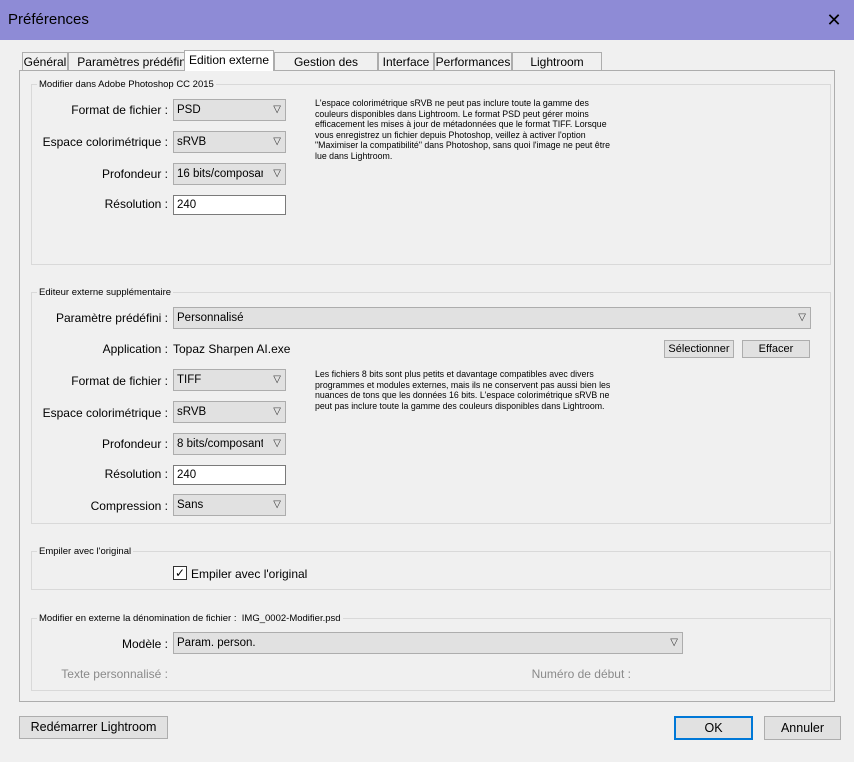 Image resolution: width=854 pixels, height=762 pixels. I want to click on ae-compression-select: Sans ▽, so click(229, 505).